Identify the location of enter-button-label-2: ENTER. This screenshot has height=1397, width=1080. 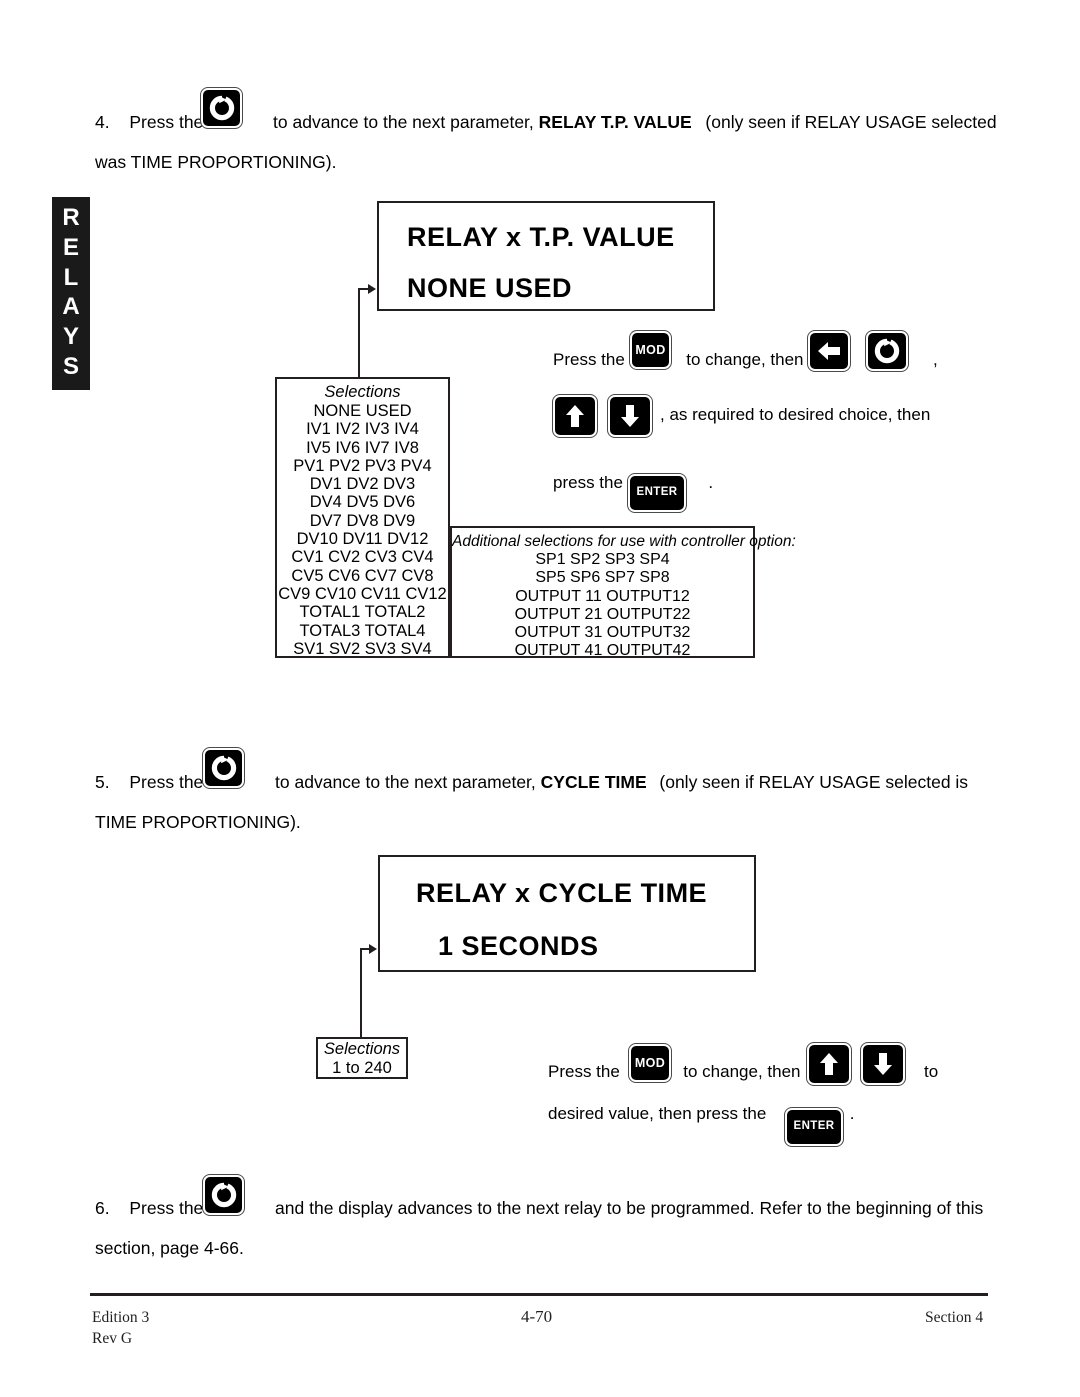
(814, 1126).